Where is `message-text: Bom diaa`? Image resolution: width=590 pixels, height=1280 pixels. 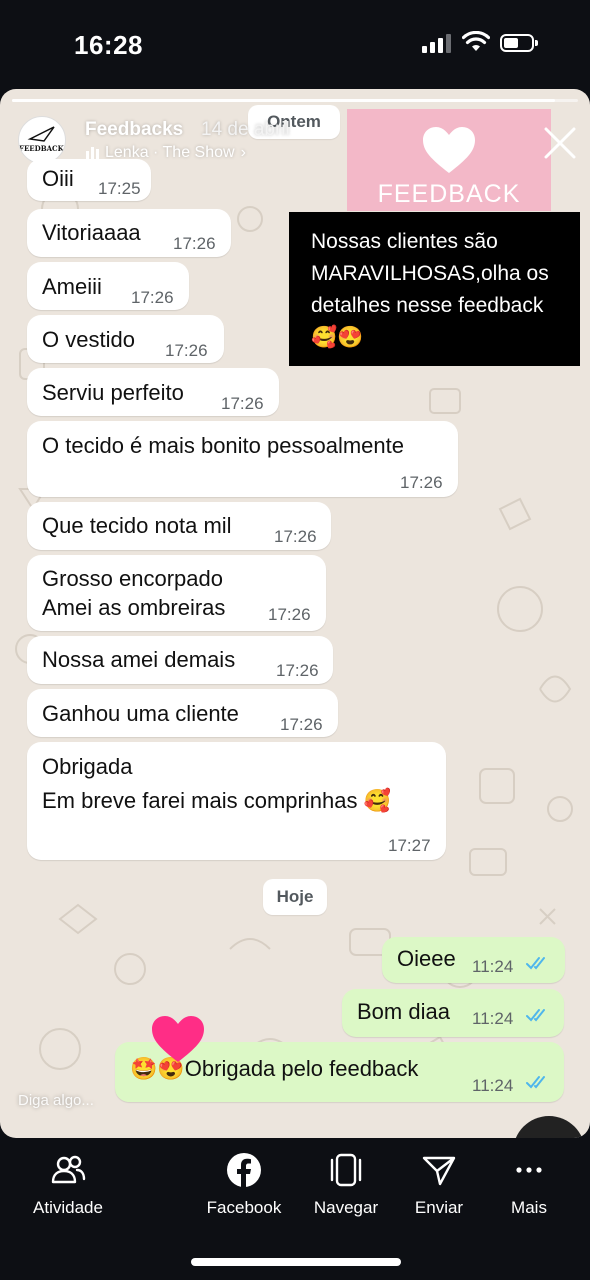
message-text: Bom diaa is located at coordinates (403, 1011).